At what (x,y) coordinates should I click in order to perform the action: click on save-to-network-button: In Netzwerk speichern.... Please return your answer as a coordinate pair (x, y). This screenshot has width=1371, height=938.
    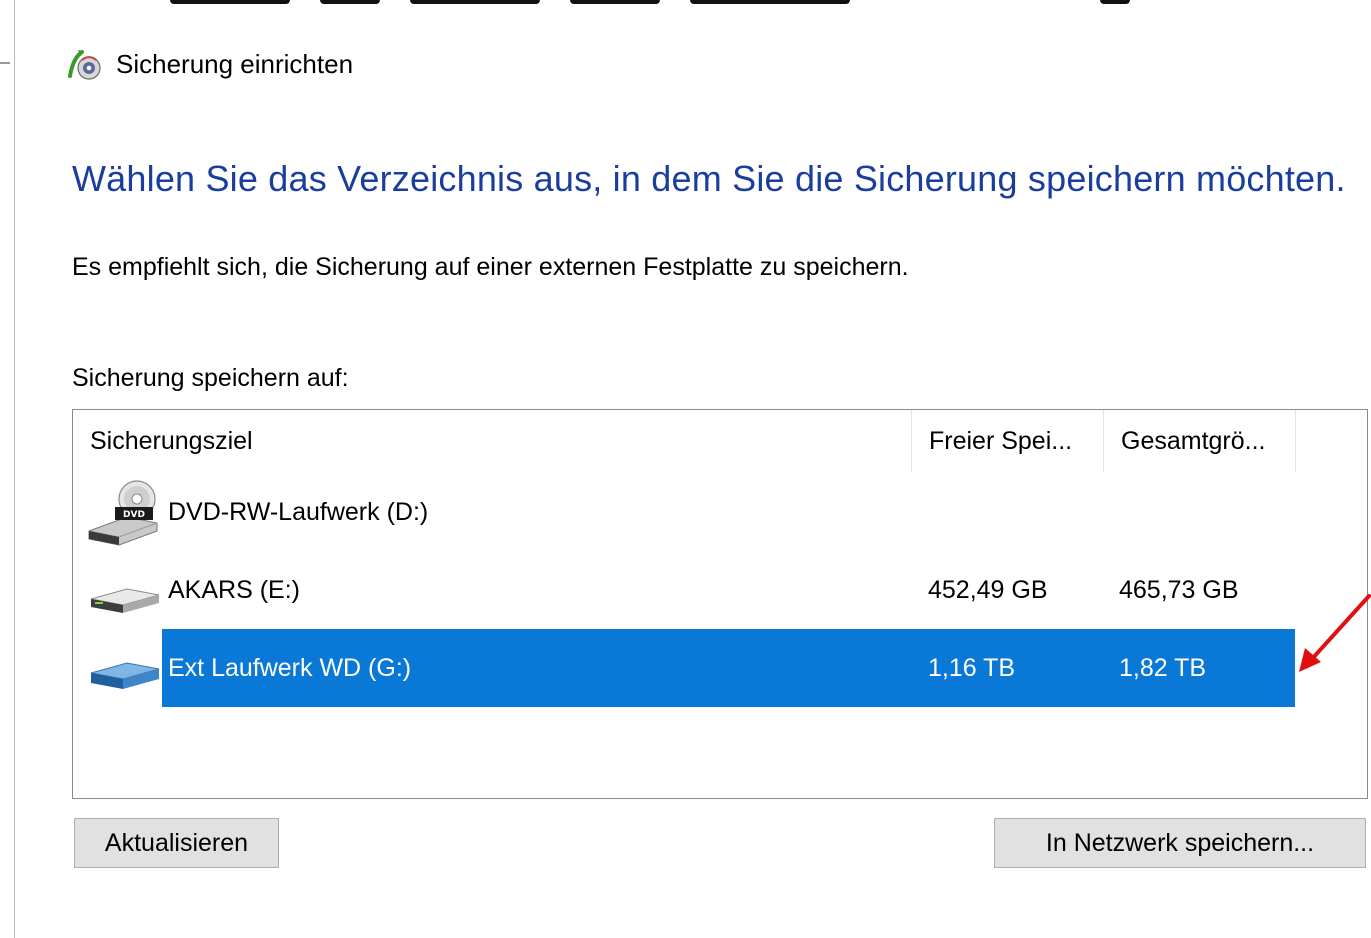
    Looking at the image, I should click on (1180, 843).